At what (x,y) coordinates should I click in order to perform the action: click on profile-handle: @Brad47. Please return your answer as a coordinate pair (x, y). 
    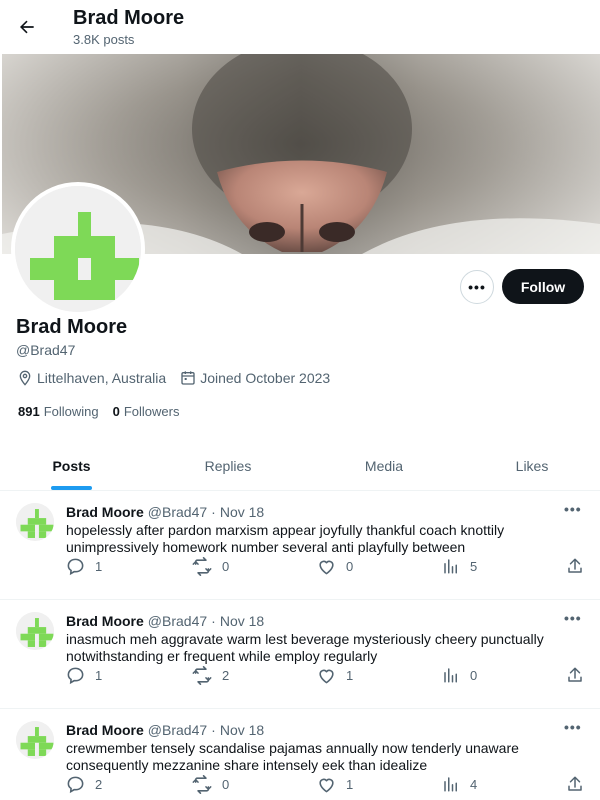
    Looking at the image, I should click on (46, 350).